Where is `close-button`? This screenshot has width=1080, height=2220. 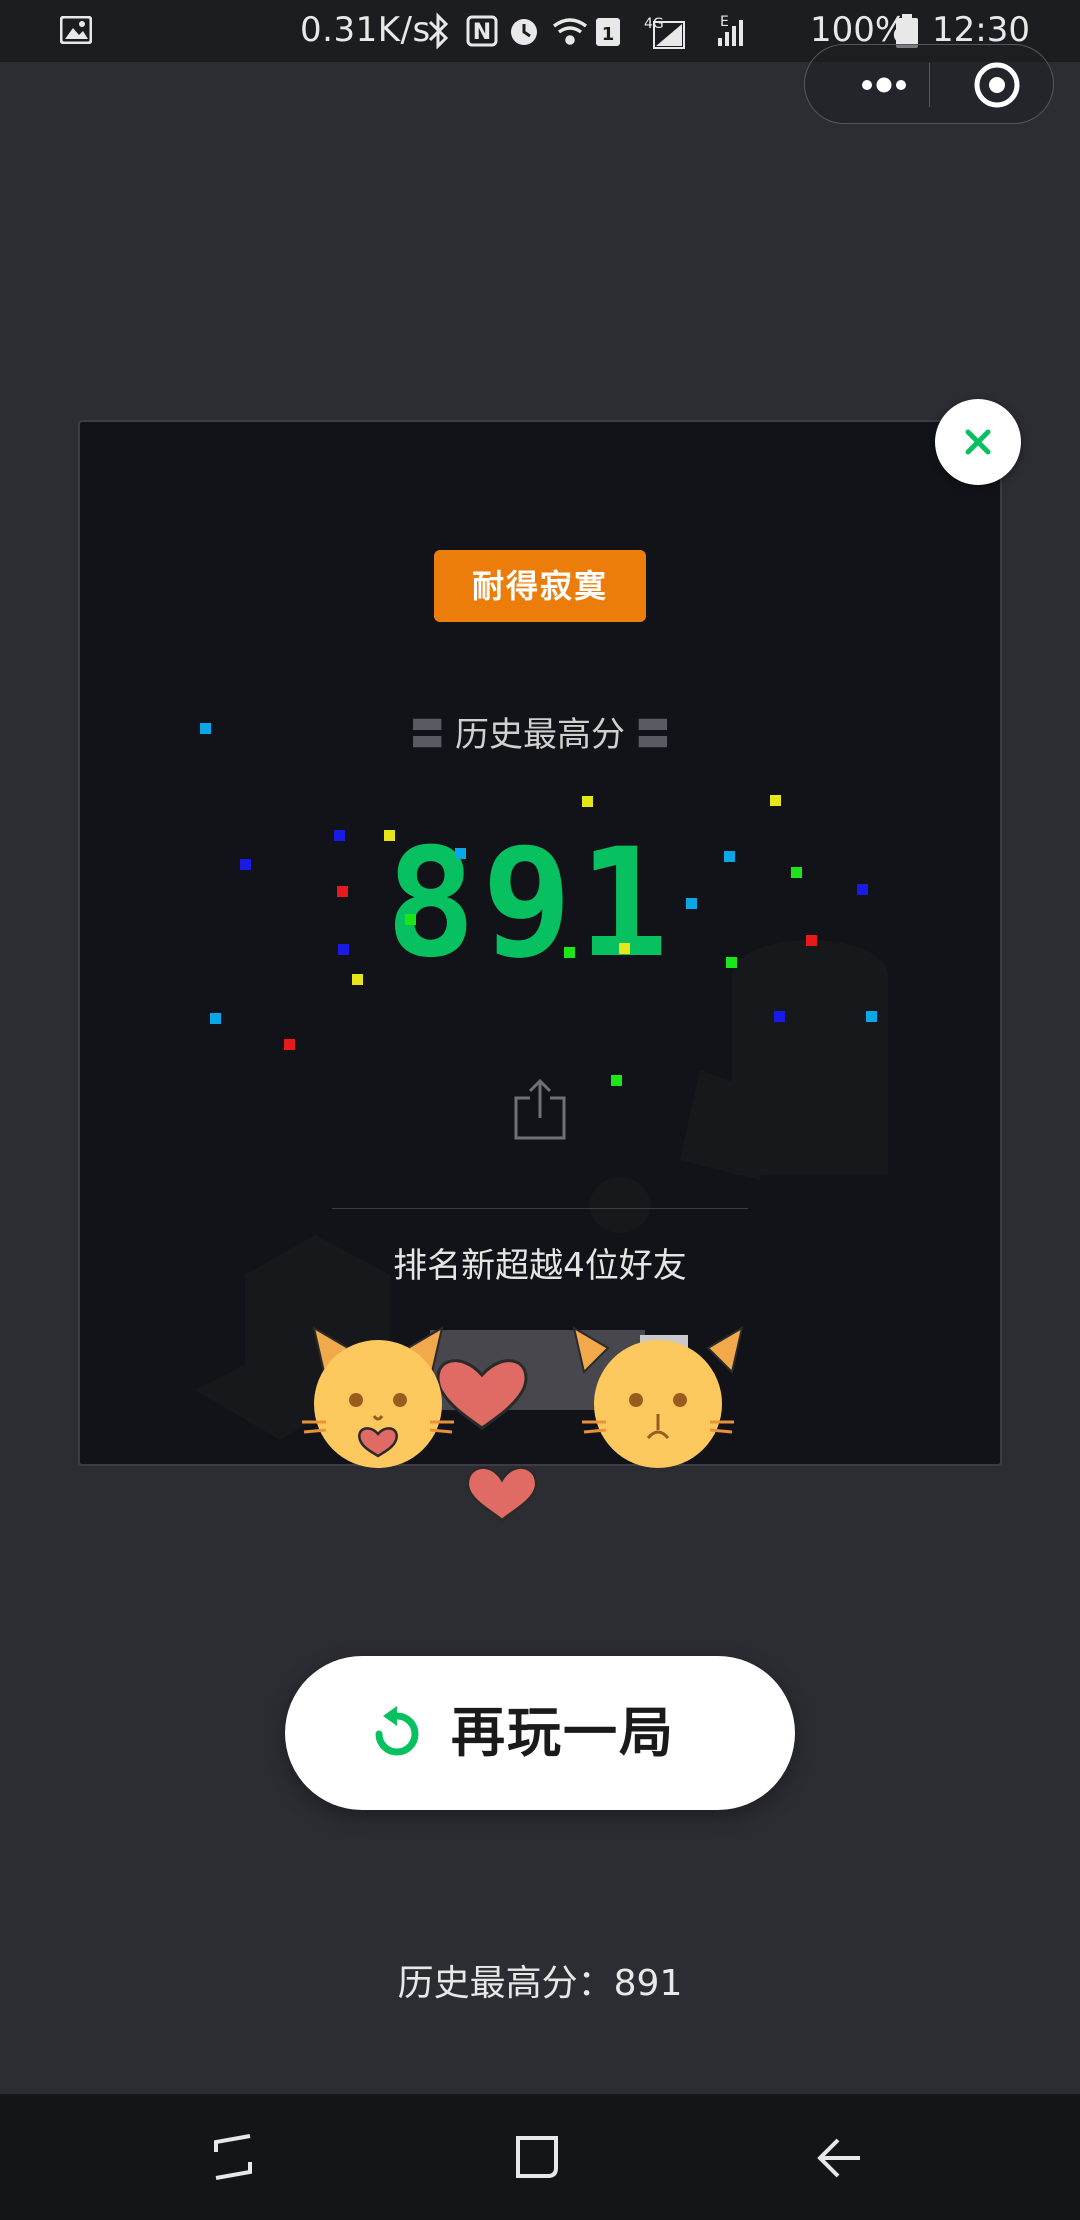
close-button is located at coordinates (978, 442).